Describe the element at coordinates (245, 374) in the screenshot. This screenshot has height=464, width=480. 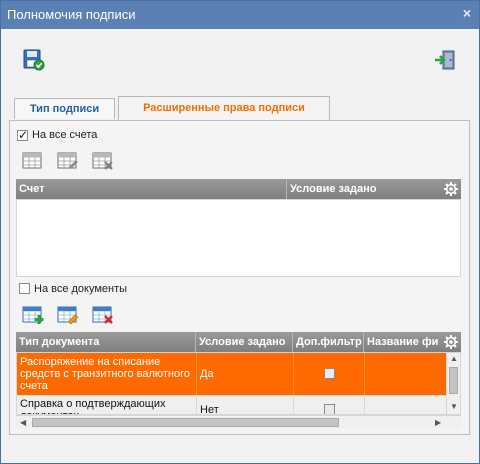
I see `cell-condition: Да` at that location.